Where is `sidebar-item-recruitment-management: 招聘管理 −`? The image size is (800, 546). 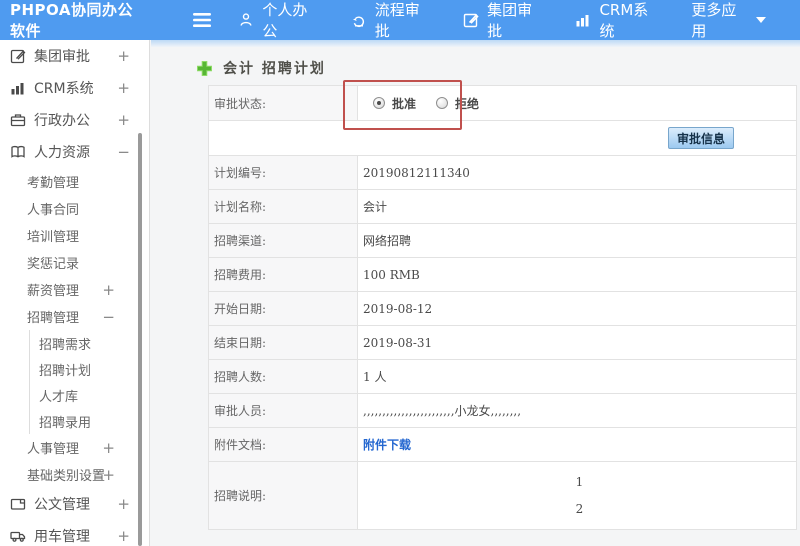
sidebar-item-recruitment-management: 招聘管理 − is located at coordinates (74, 316).